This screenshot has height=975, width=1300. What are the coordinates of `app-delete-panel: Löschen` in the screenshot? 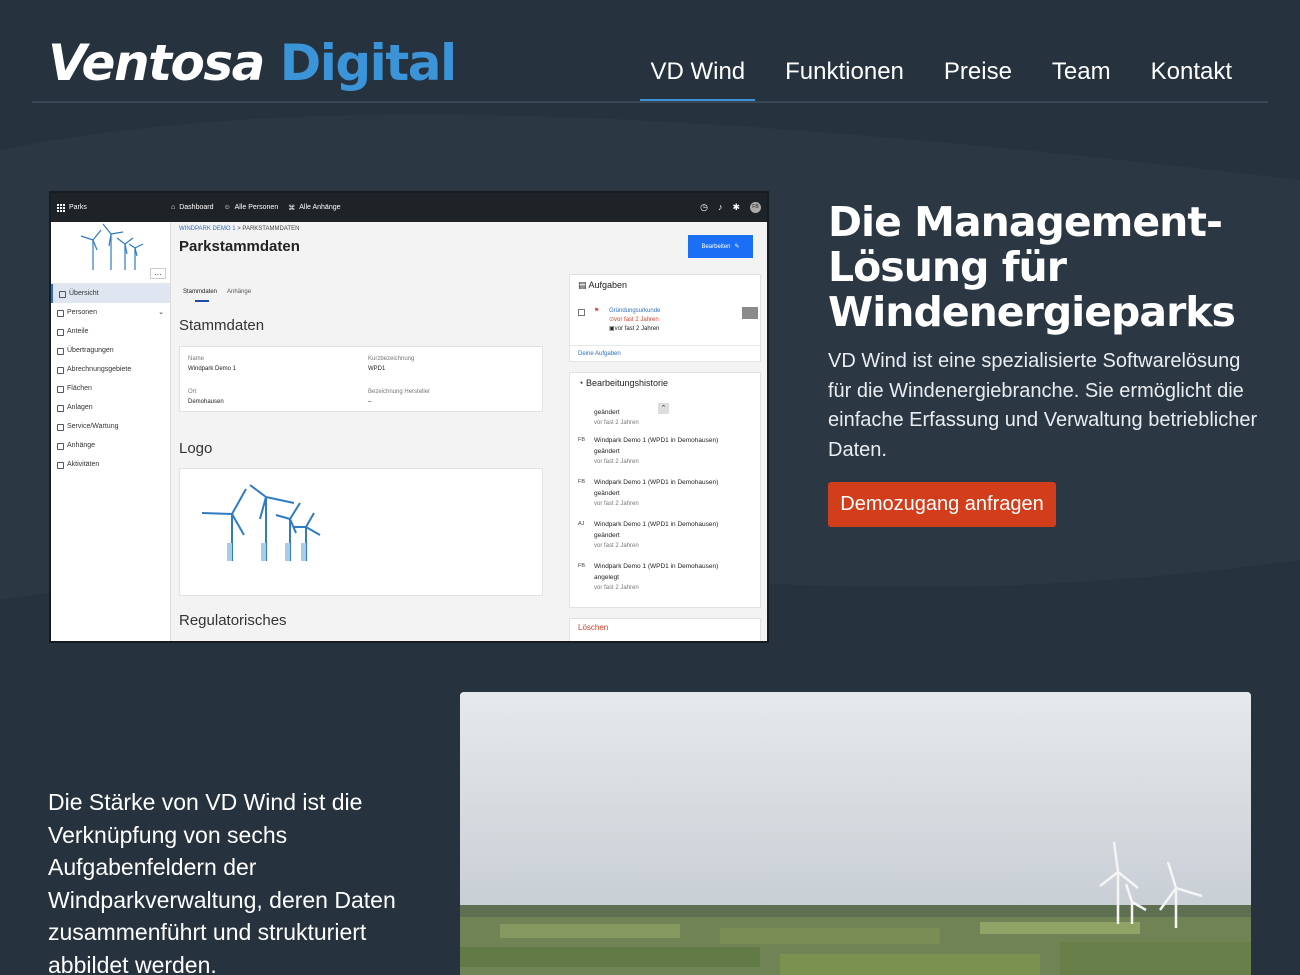 It's located at (665, 629).